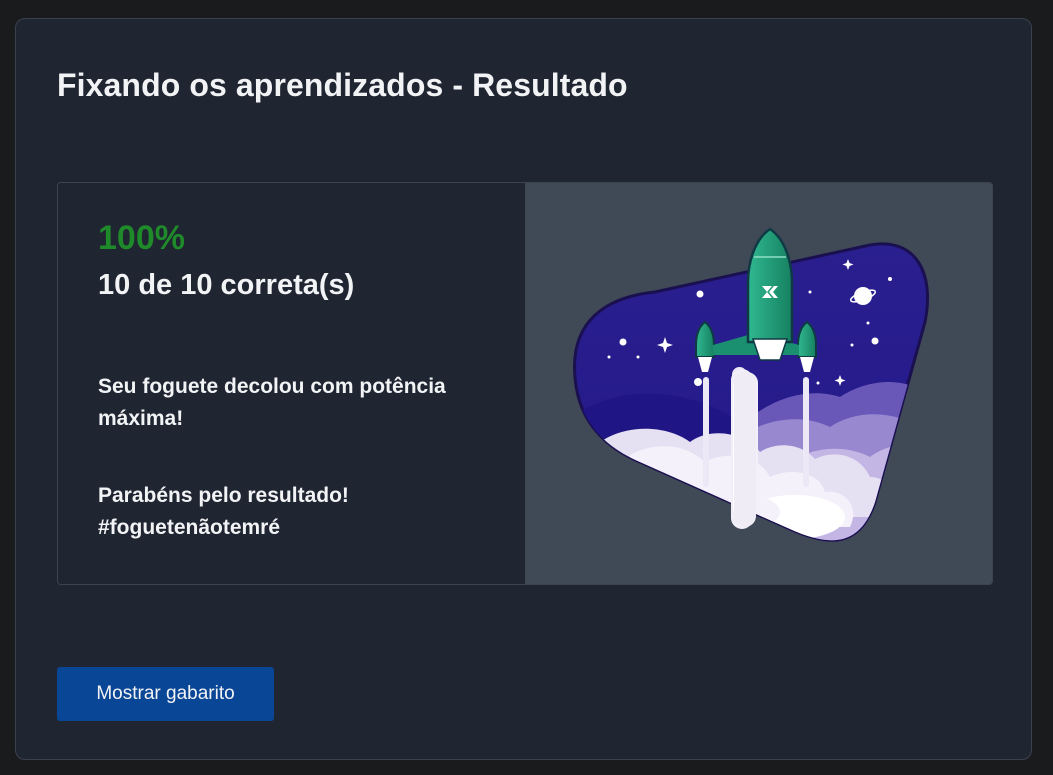 Image resolution: width=1053 pixels, height=775 pixels. What do you see at coordinates (751, 384) in the screenshot?
I see `rocket-launch-illustration` at bounding box center [751, 384].